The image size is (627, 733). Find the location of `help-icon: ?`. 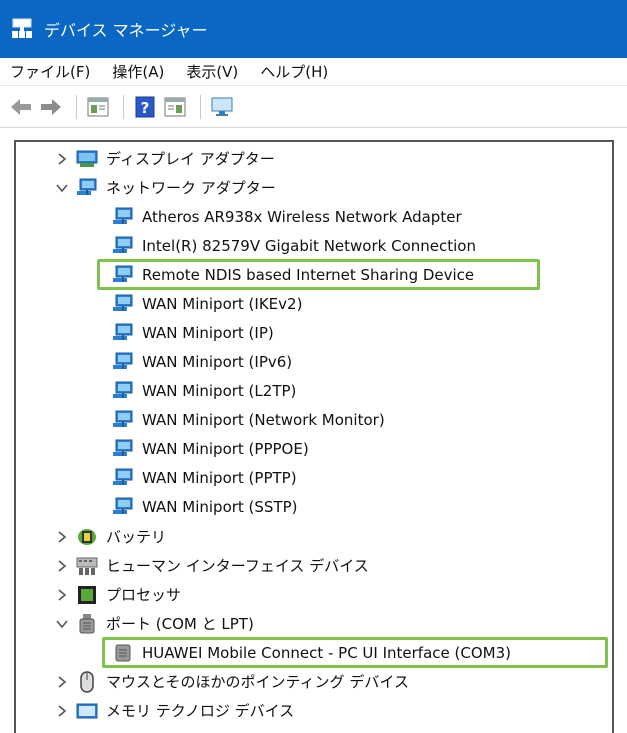

help-icon: ? is located at coordinates (145, 107).